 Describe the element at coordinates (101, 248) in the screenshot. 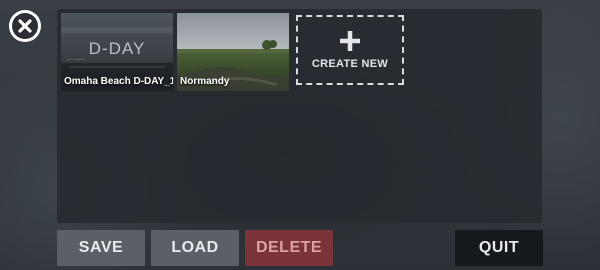

I see `save-button: SAVE` at that location.